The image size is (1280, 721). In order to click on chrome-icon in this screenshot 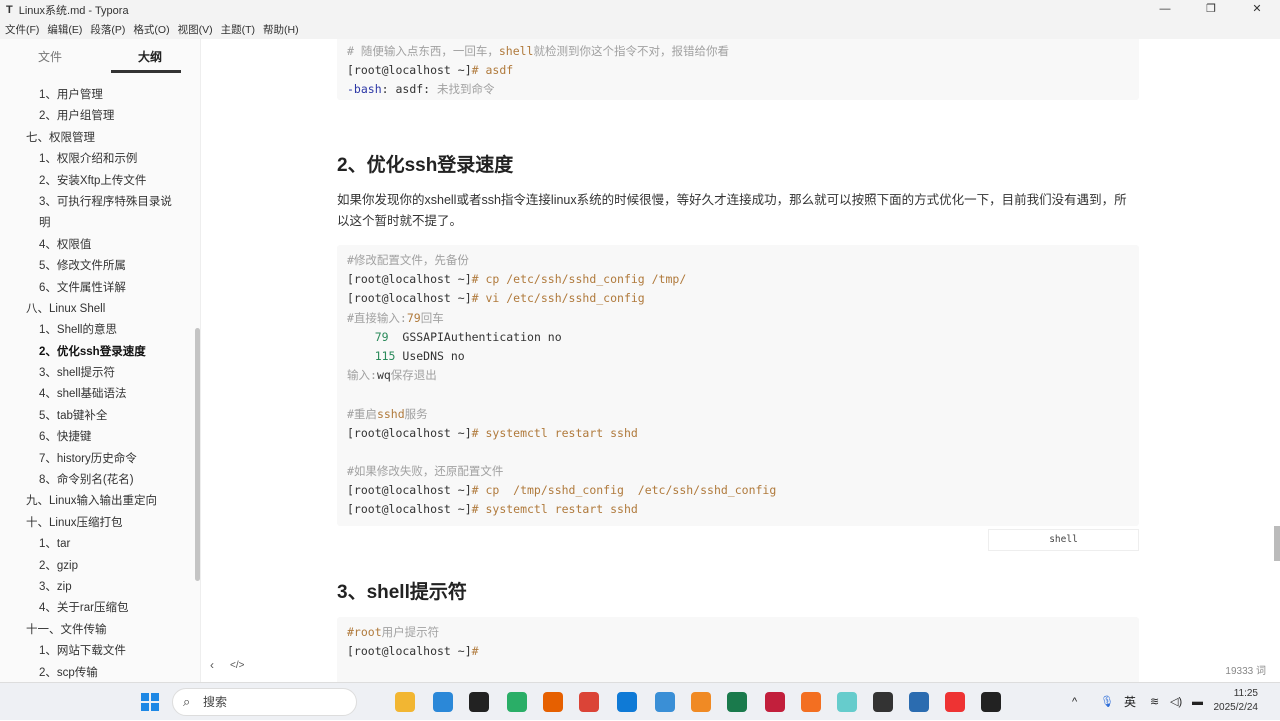, I will do `click(589, 702)`.